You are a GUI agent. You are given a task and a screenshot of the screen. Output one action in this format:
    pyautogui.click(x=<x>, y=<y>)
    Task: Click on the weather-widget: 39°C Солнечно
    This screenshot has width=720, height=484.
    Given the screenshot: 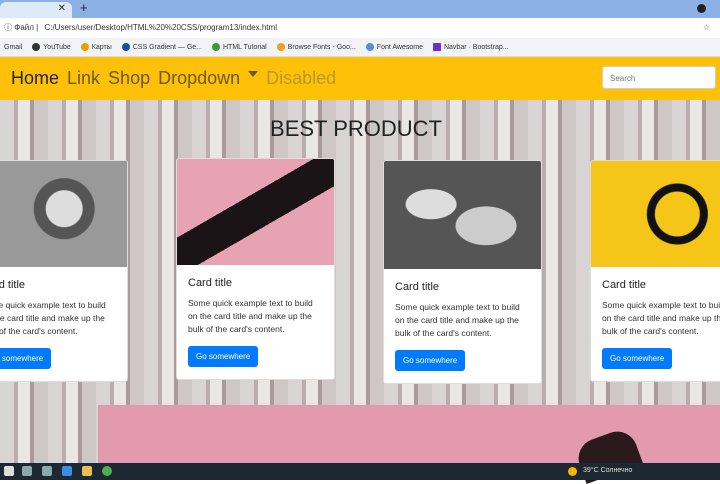 What is the action you would take?
    pyautogui.click(x=607, y=470)
    